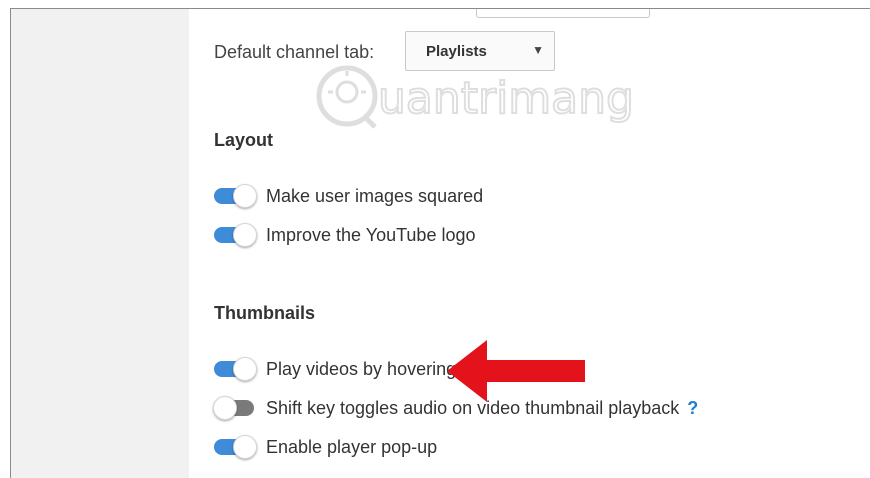  Describe the element at coordinates (352, 446) in the screenshot. I see `setting-label: Enable player pop-up` at that location.